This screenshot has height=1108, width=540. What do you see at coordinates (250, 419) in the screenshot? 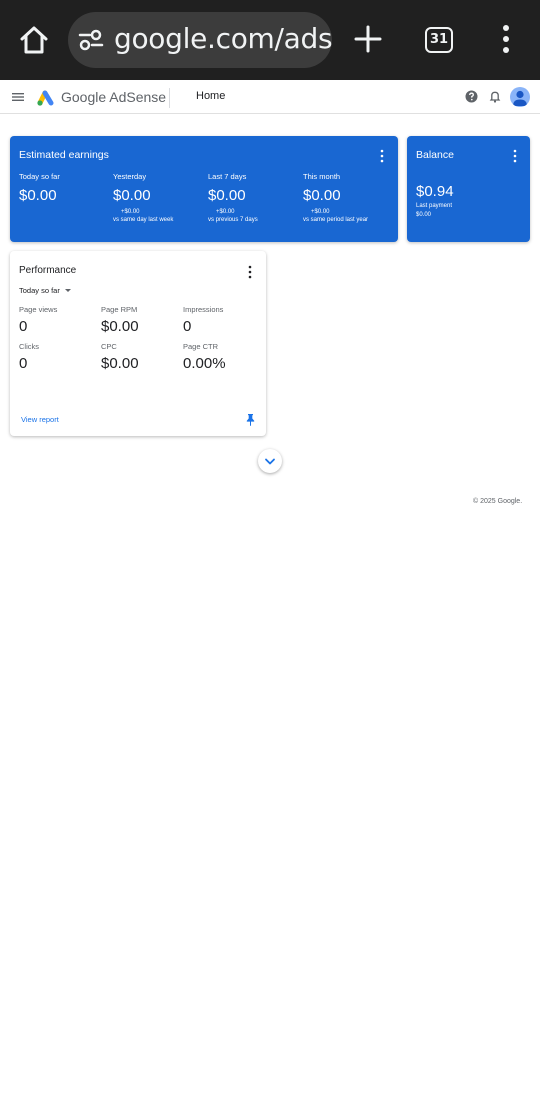
I see `pin-icon` at bounding box center [250, 419].